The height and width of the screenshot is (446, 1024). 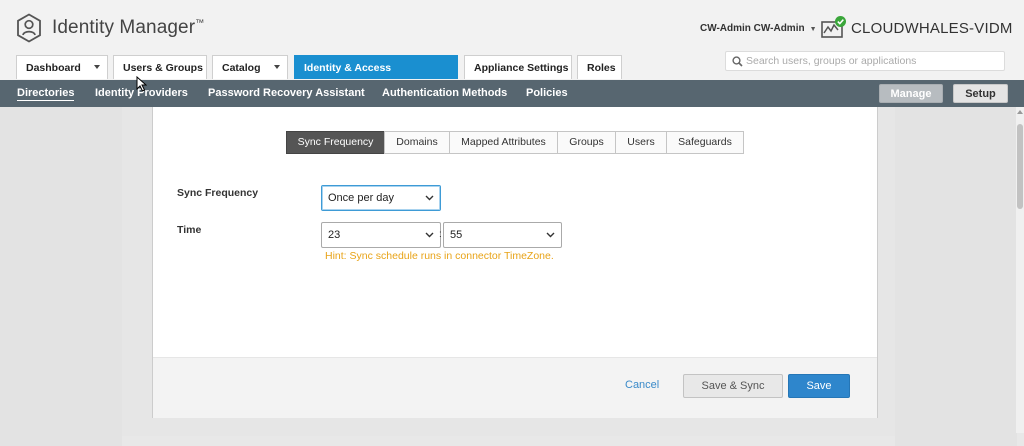 I want to click on tab-appliance-settings: Appliance Settings, so click(x=518, y=67).